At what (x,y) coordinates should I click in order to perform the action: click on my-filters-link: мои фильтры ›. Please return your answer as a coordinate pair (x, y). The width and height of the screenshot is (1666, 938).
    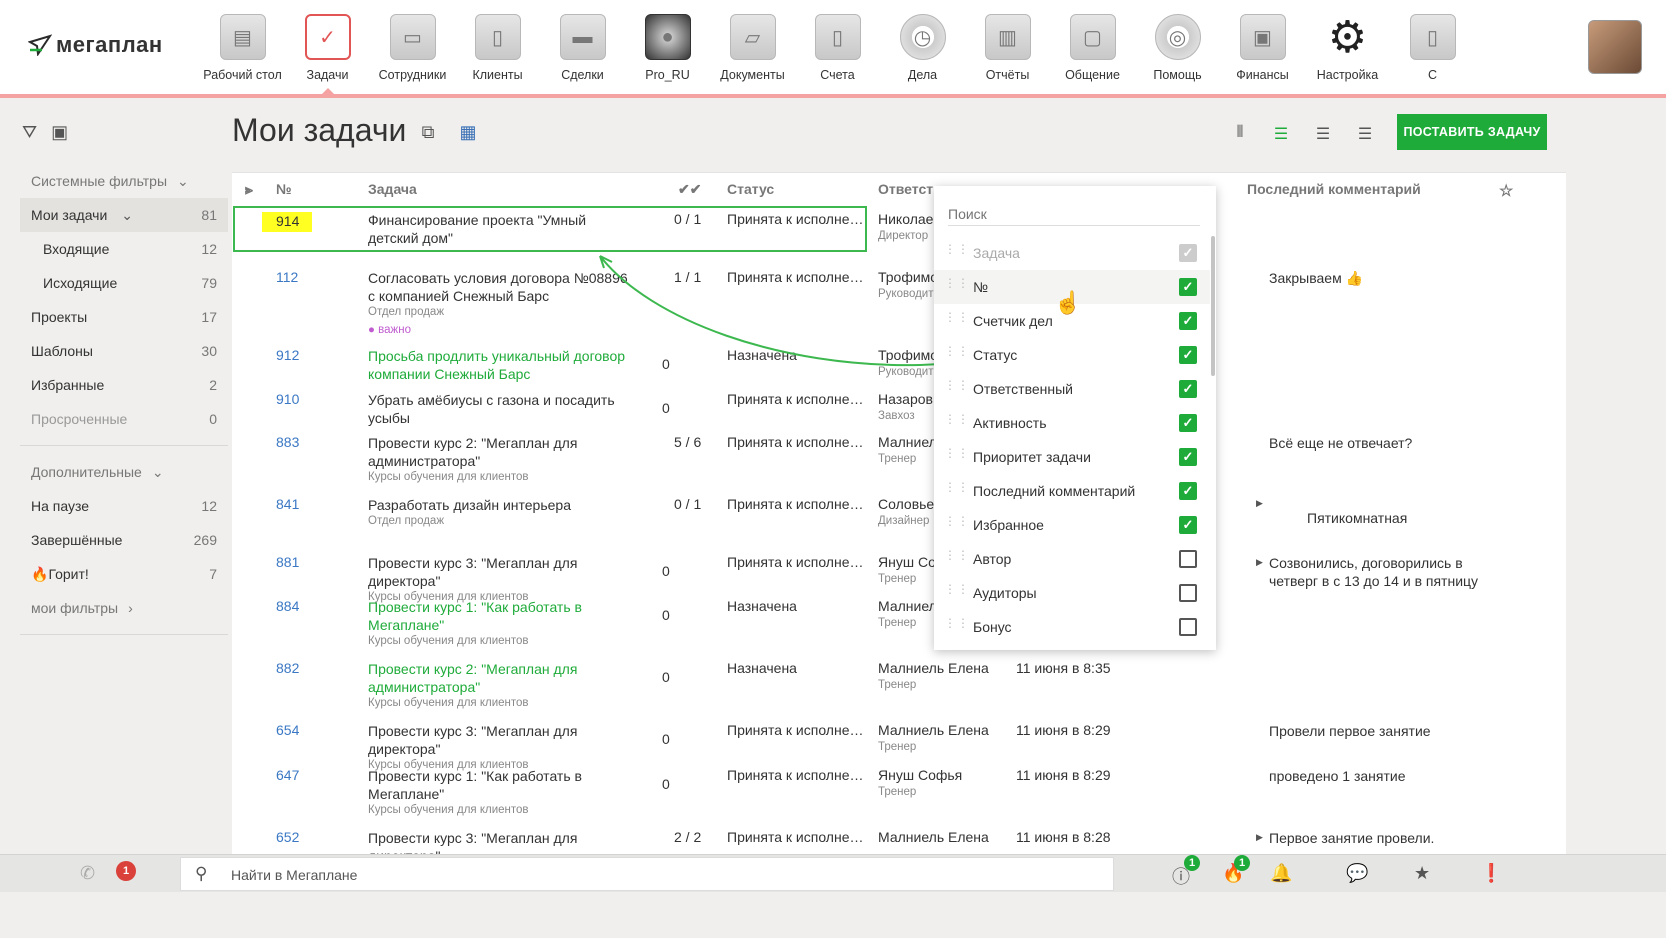
    Looking at the image, I should click on (124, 608).